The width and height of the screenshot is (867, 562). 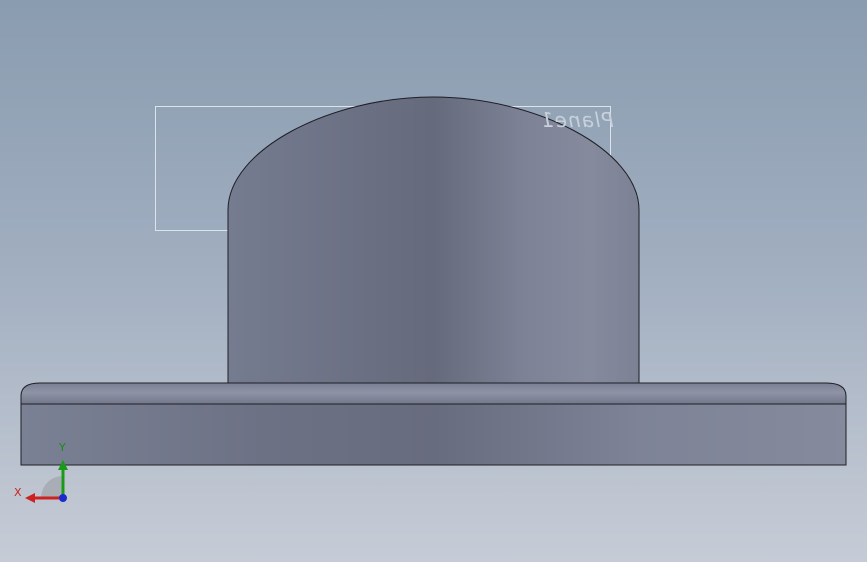 What do you see at coordinates (52, 487) in the screenshot?
I see `triad-quadrant` at bounding box center [52, 487].